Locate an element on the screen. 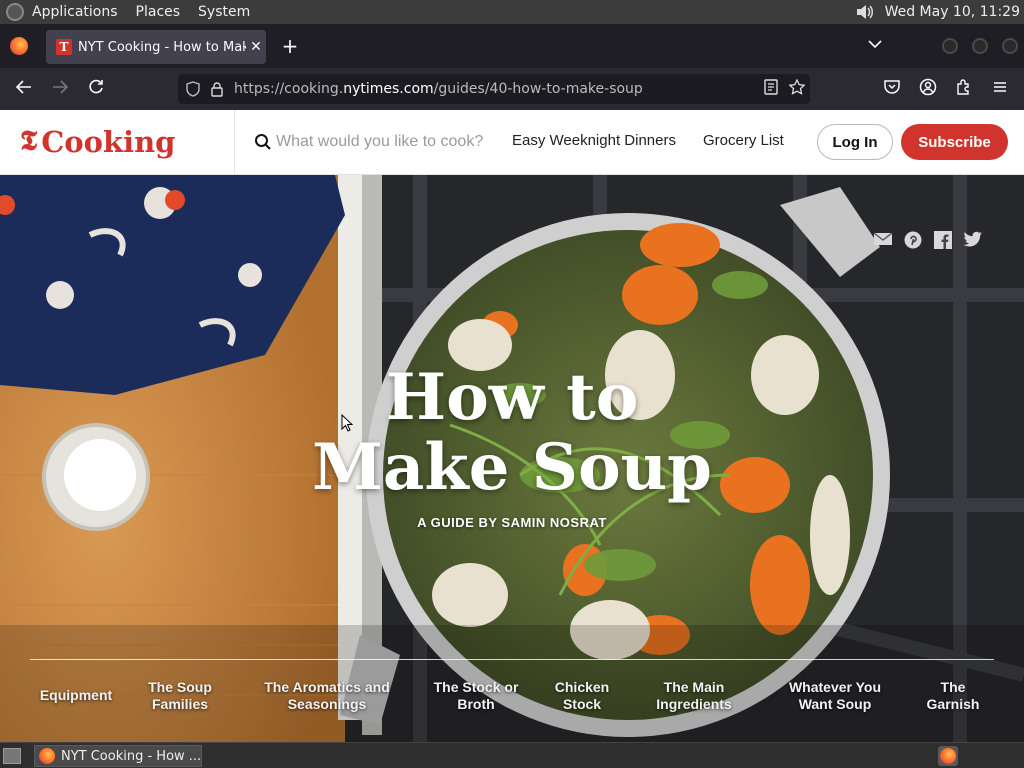 This screenshot has width=1024, height=768. guide-nav-label: Chicken is located at coordinates (582, 687).